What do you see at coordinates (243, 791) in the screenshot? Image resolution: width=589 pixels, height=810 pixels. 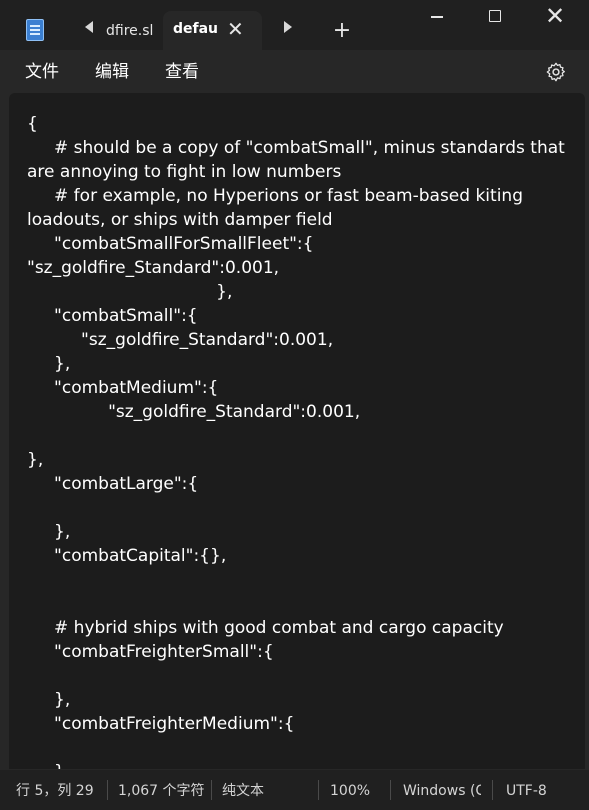 I see `text-format: 纯文本` at bounding box center [243, 791].